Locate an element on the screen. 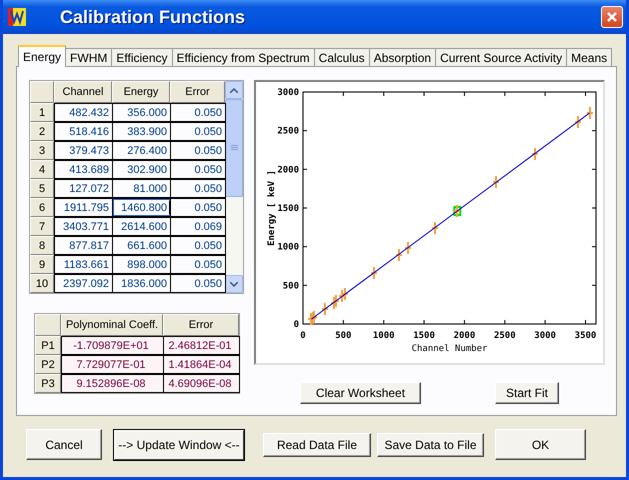 This screenshot has width=629, height=480. table-cell: 1460.800 is located at coordinates (141, 207).